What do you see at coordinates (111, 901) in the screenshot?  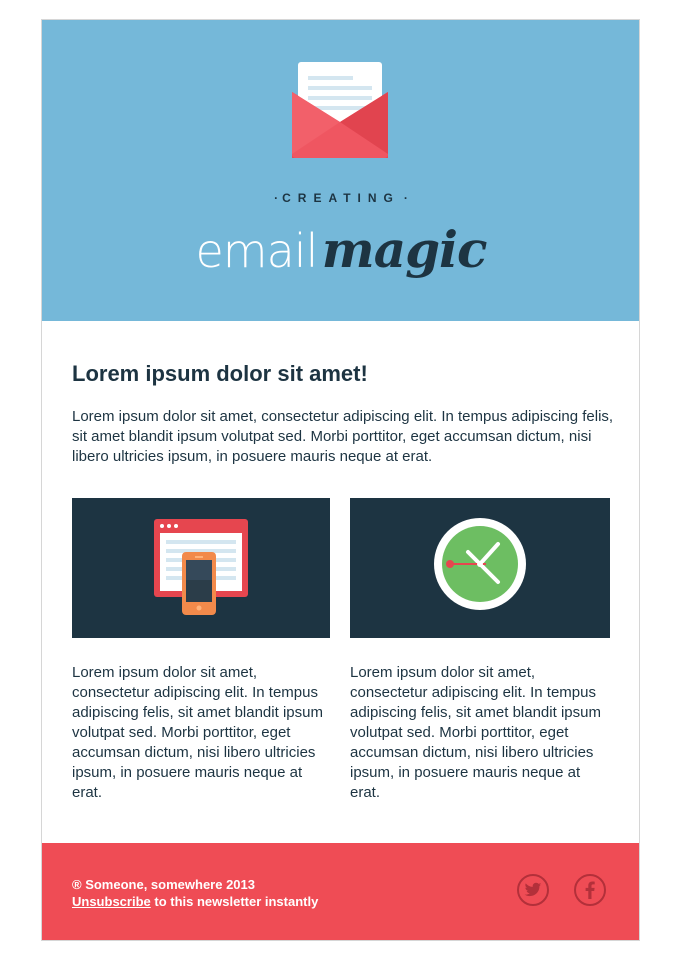 I see `unsubscribe-link: Unsubscribe` at bounding box center [111, 901].